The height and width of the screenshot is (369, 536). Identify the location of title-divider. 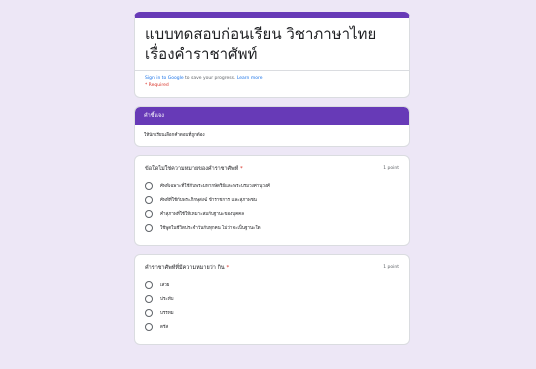
(272, 70).